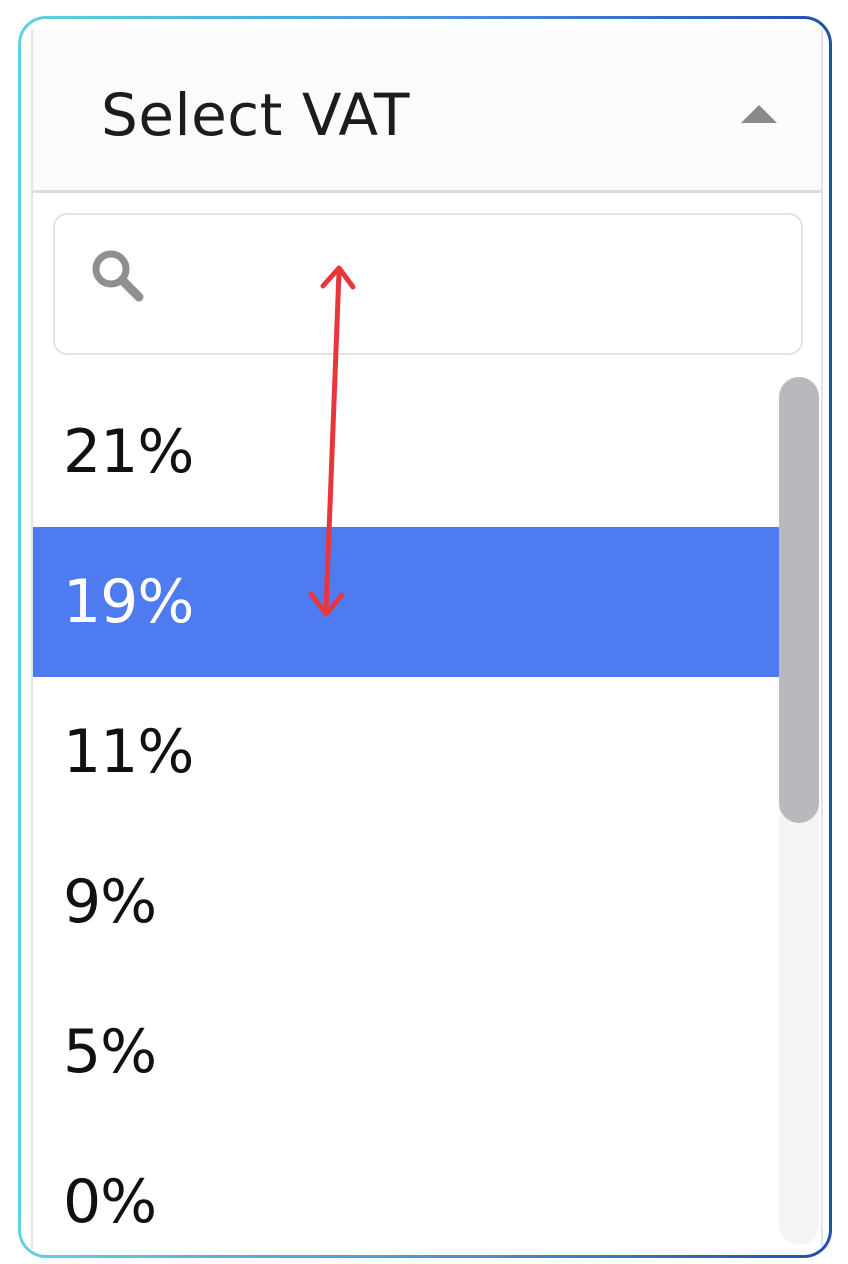  What do you see at coordinates (406, 1188) in the screenshot?
I see `option-0: 0%` at bounding box center [406, 1188].